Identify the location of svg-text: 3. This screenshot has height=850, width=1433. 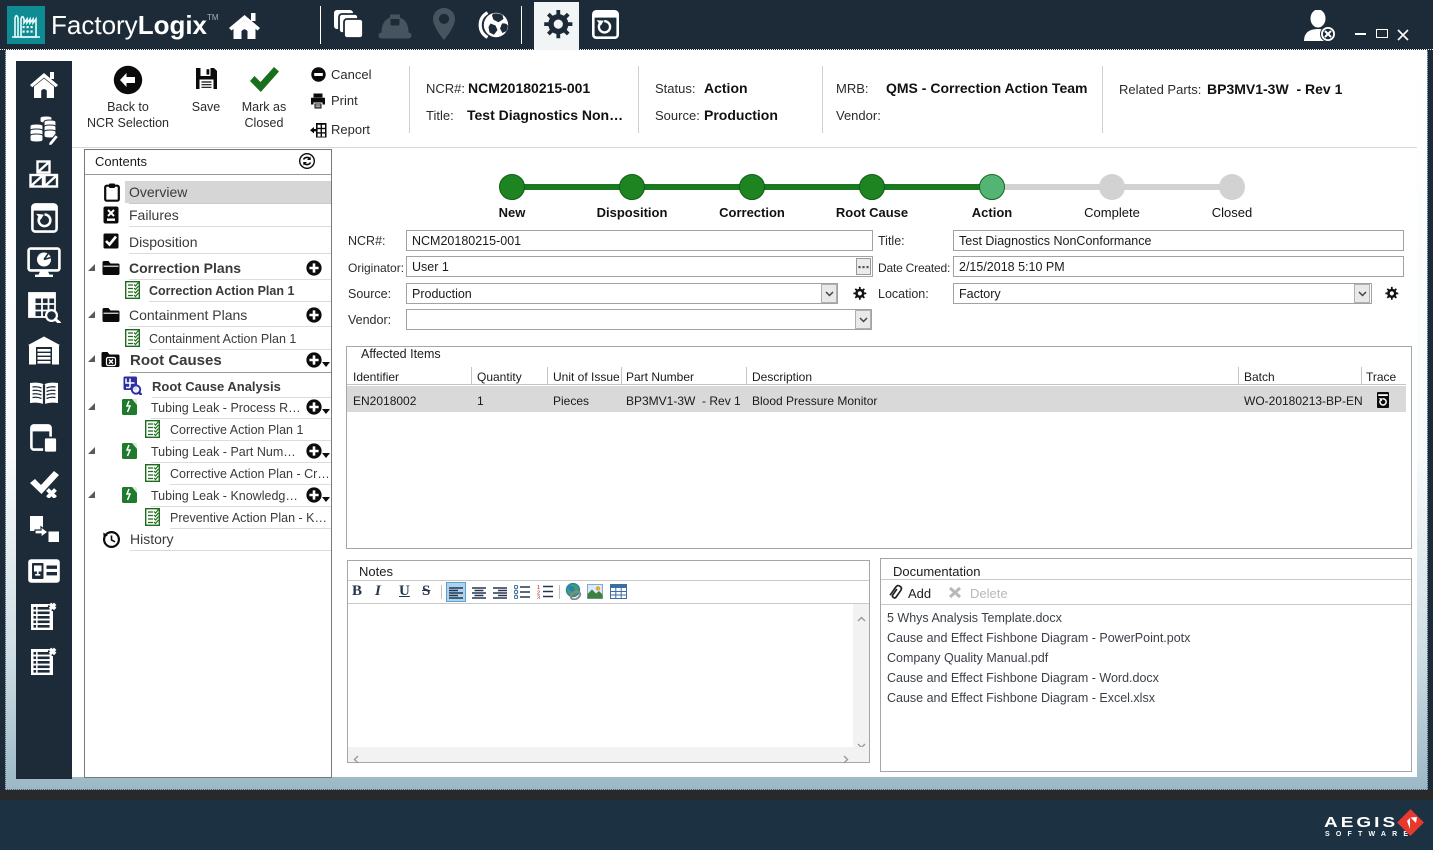
(538, 598).